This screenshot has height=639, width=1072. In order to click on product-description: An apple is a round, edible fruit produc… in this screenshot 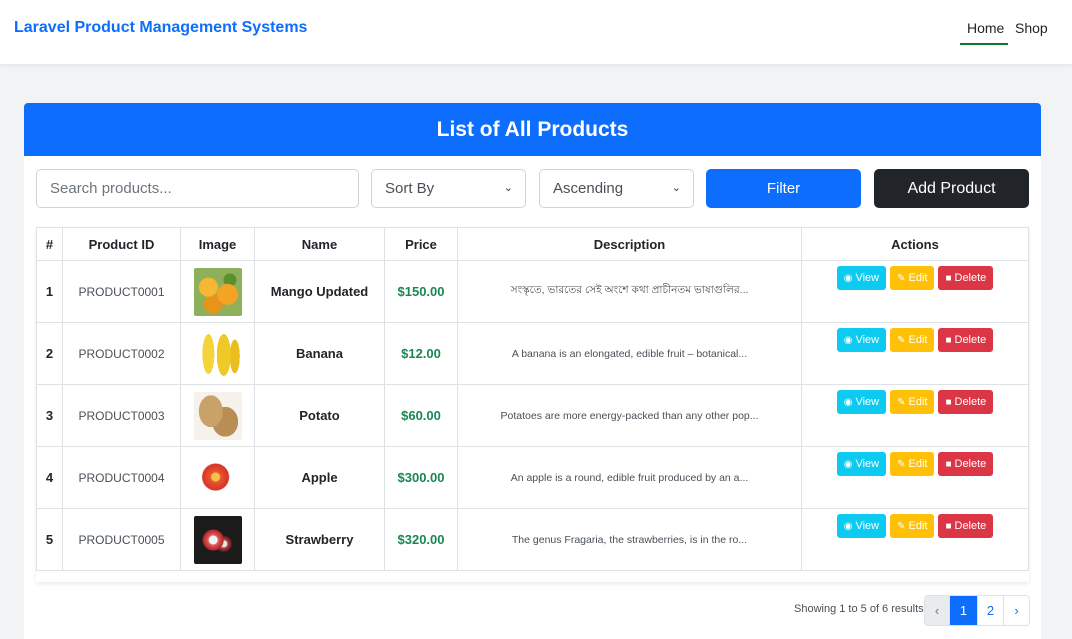, I will do `click(629, 477)`.